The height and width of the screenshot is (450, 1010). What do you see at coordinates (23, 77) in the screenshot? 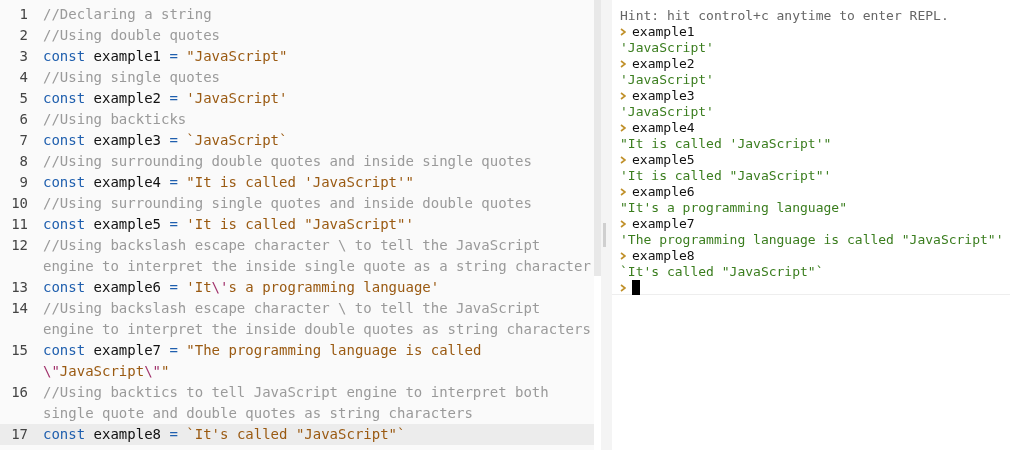
I see `line-number: 4` at bounding box center [23, 77].